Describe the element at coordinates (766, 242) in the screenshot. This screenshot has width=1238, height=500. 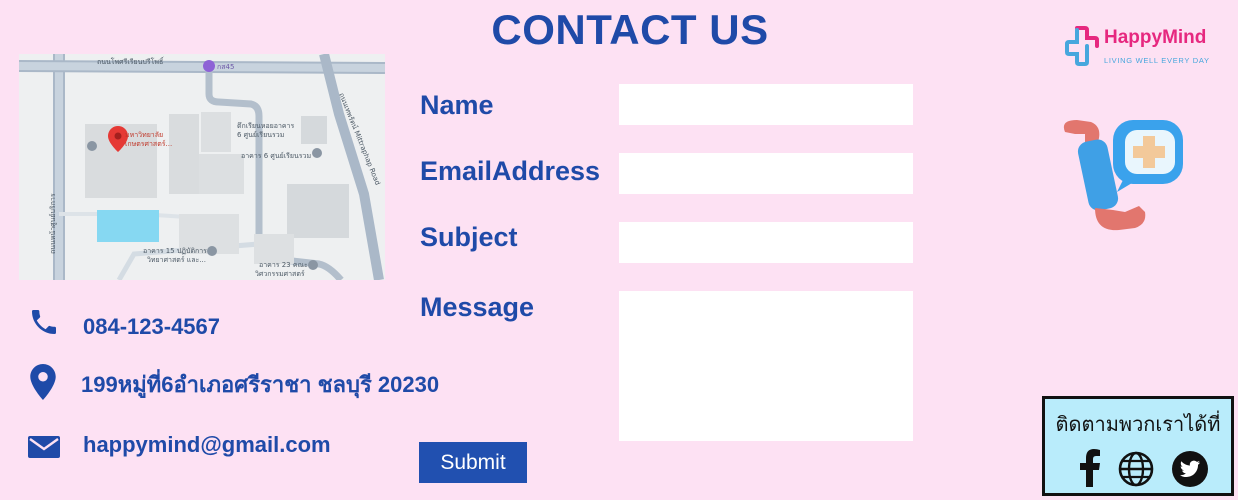
I see `subject-input` at that location.